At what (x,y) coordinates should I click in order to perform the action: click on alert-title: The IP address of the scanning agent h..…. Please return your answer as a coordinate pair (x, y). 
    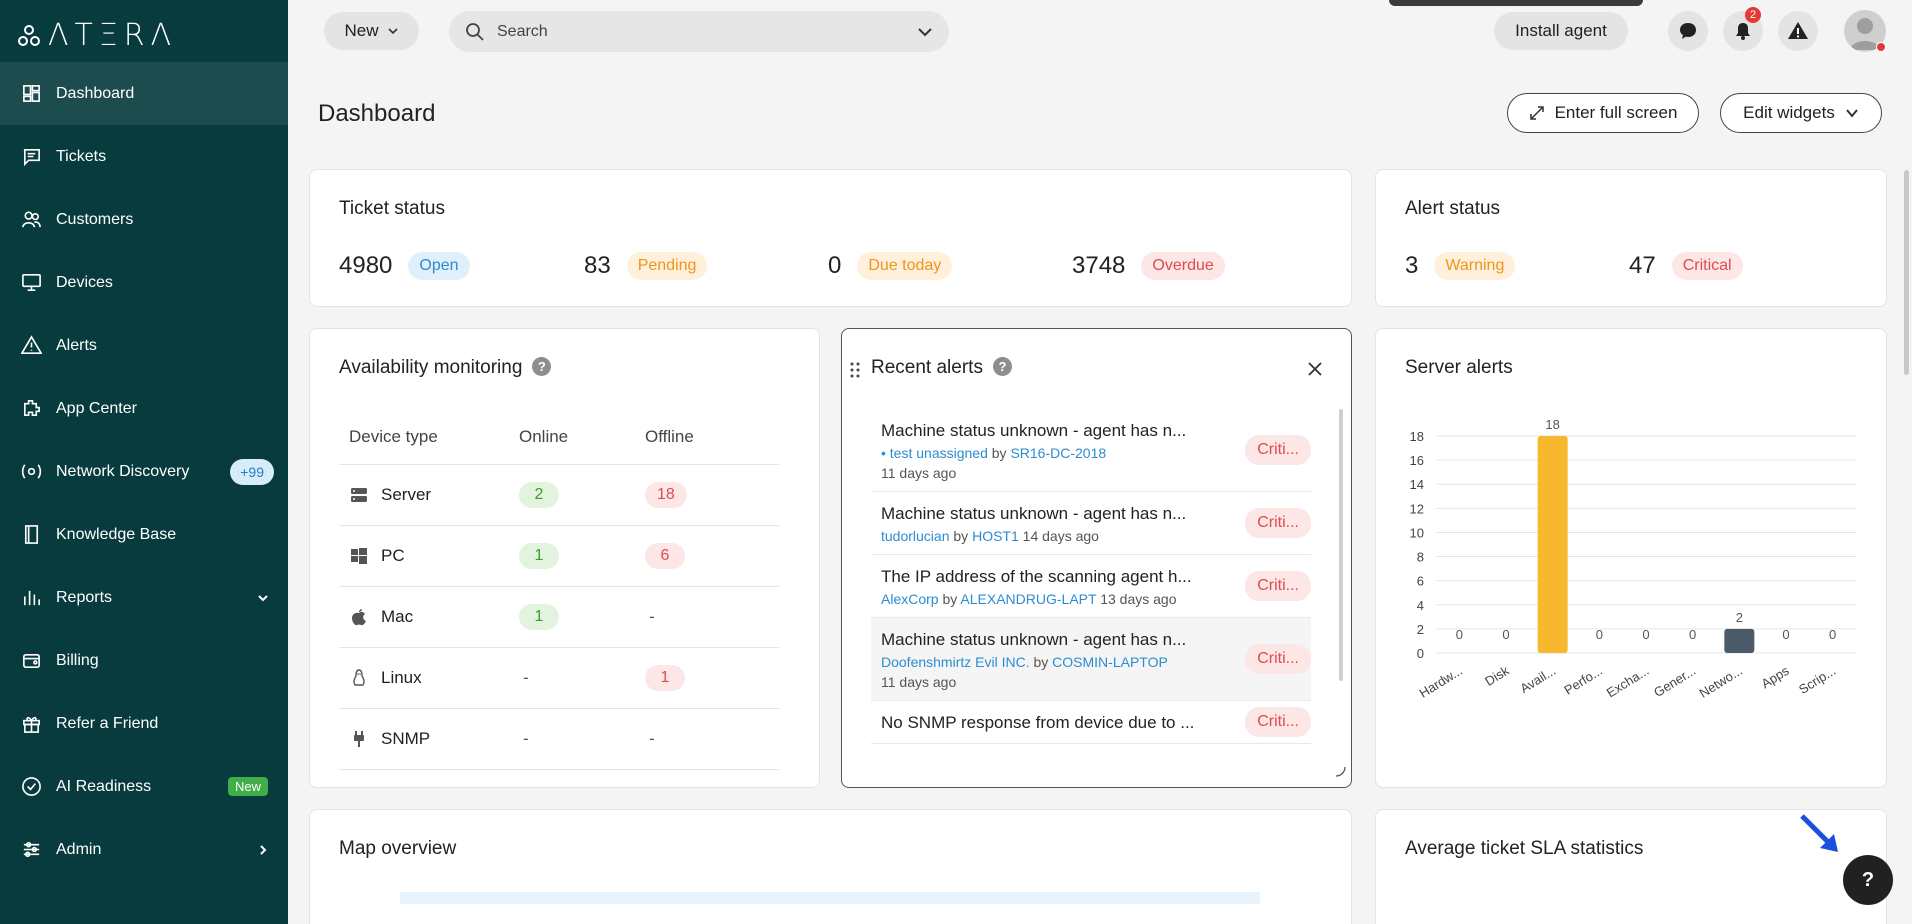
    Looking at the image, I should click on (1036, 576).